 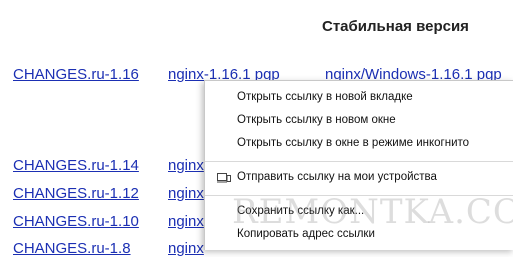 I want to click on menu-copy-link-address: Копировать адрес ссылки, so click(x=359, y=235).